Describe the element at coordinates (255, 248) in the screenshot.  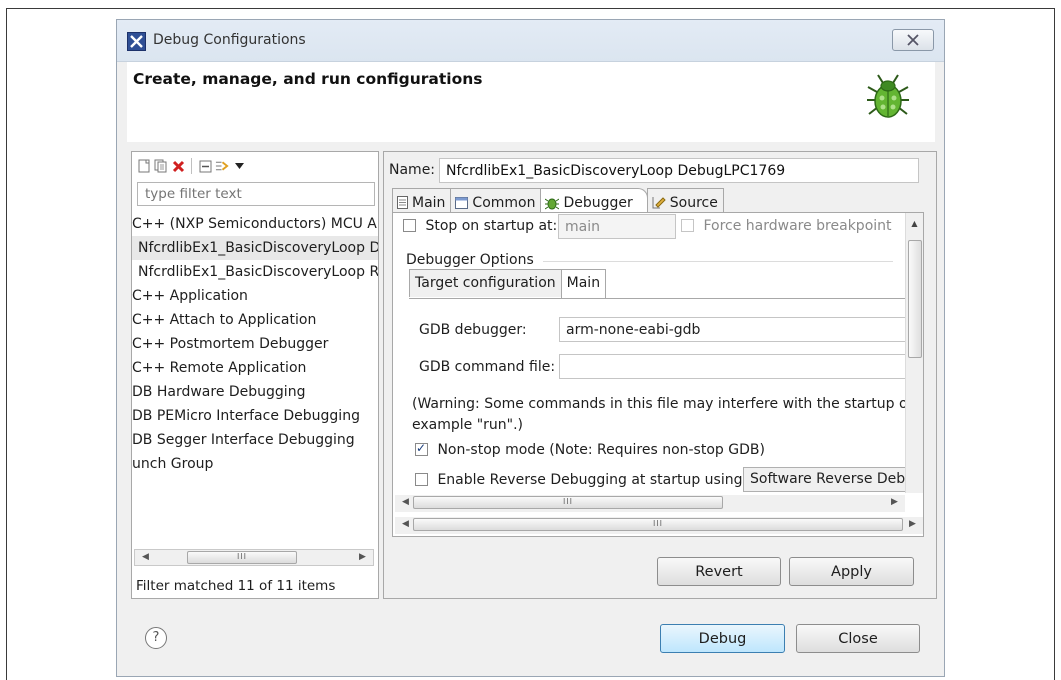
I see `tree-item-discovery-debug: NfcrdlibEx1_BasicDiscoveryLoop D` at that location.